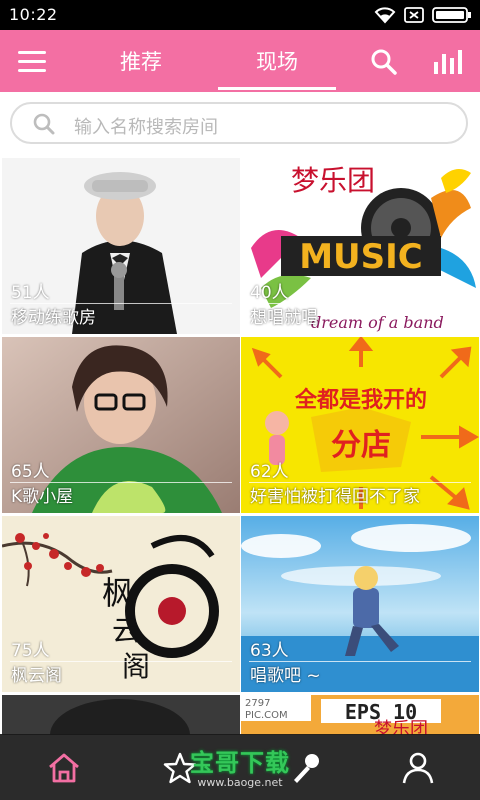  Describe the element at coordinates (277, 61) in the screenshot. I see `tab-live: 现场` at that location.